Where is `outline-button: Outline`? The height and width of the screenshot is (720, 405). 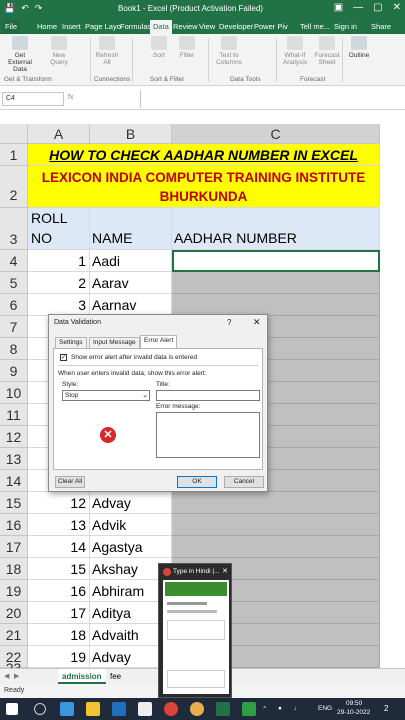 outline-button: Outline is located at coordinates (359, 55).